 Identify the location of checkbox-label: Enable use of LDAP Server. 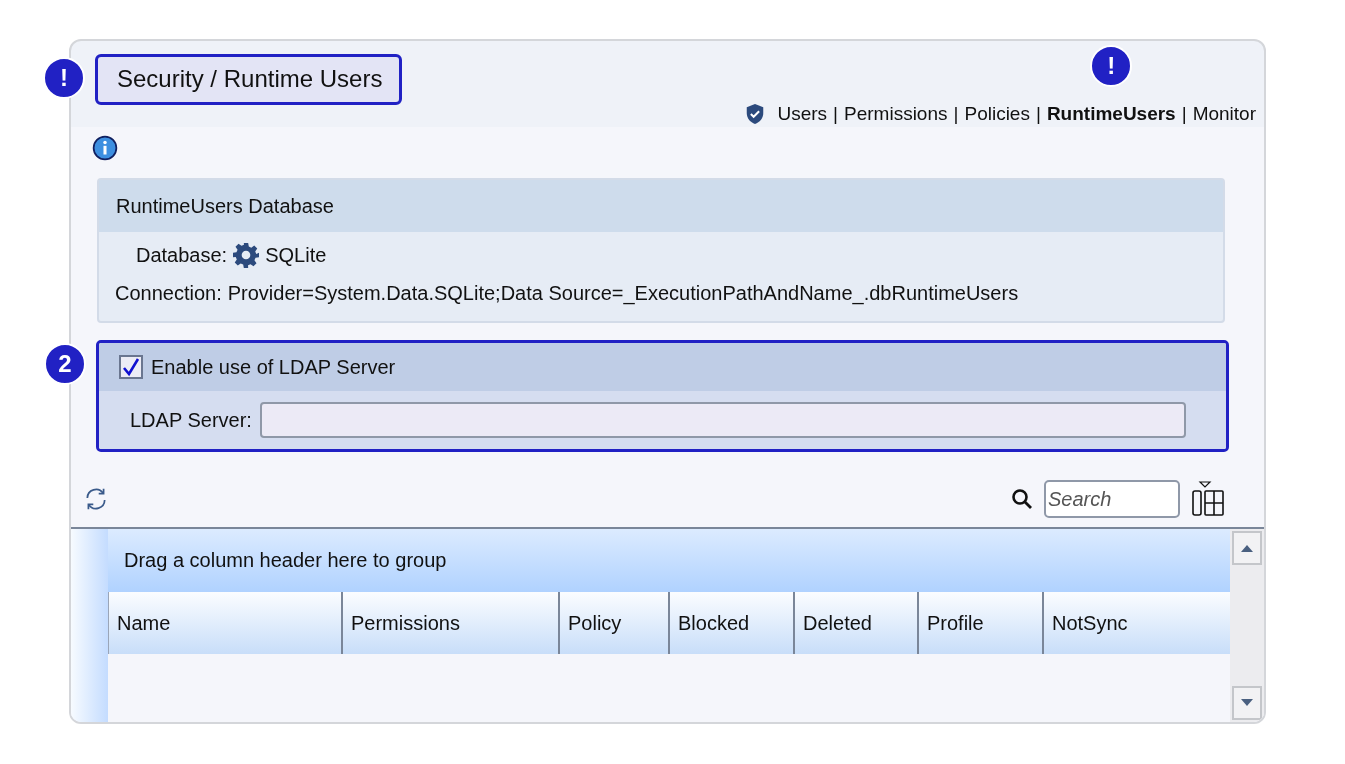
(273, 367).